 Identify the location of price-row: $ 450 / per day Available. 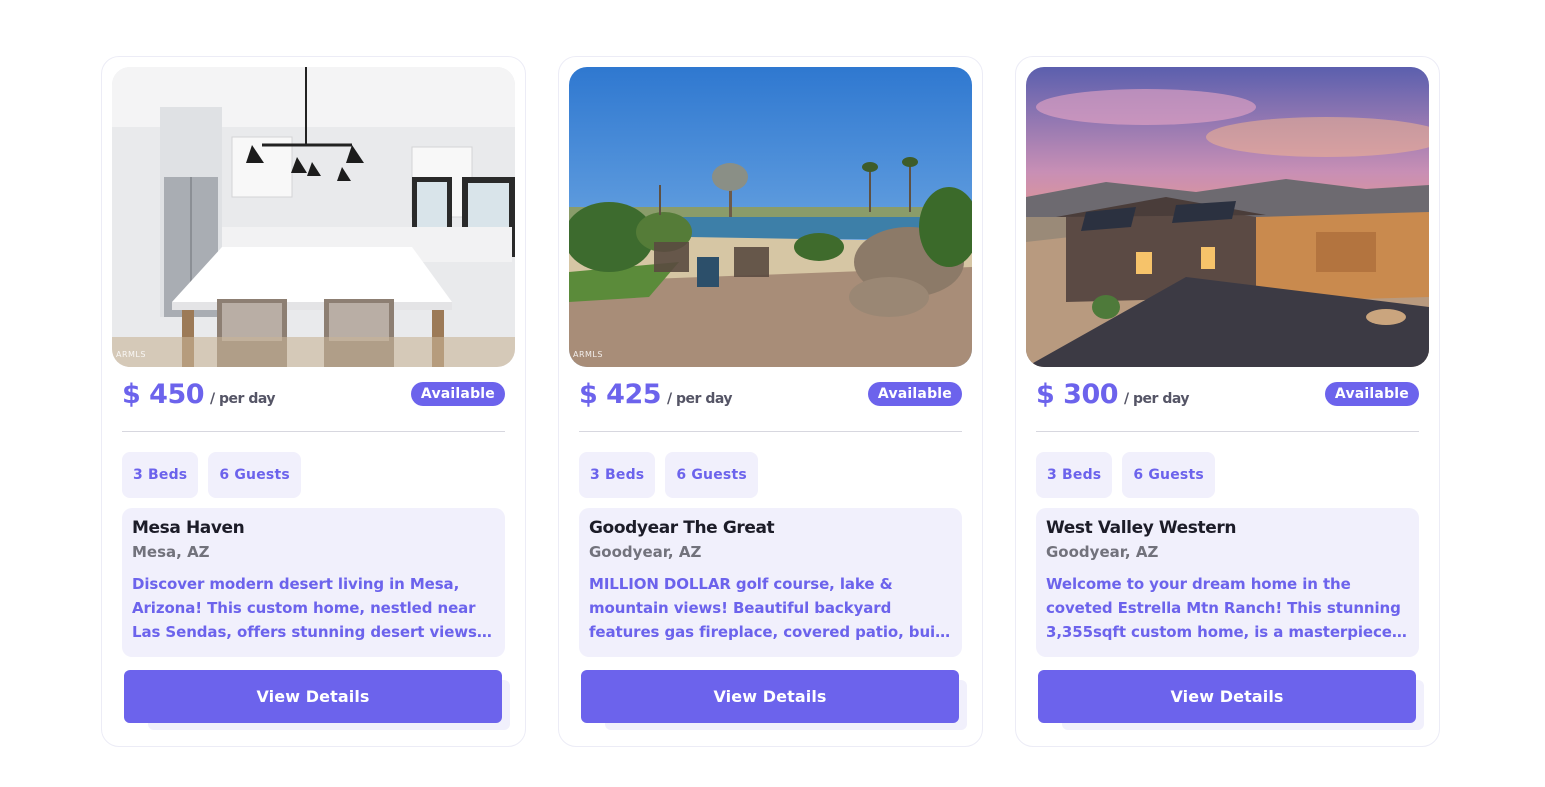
(313, 394).